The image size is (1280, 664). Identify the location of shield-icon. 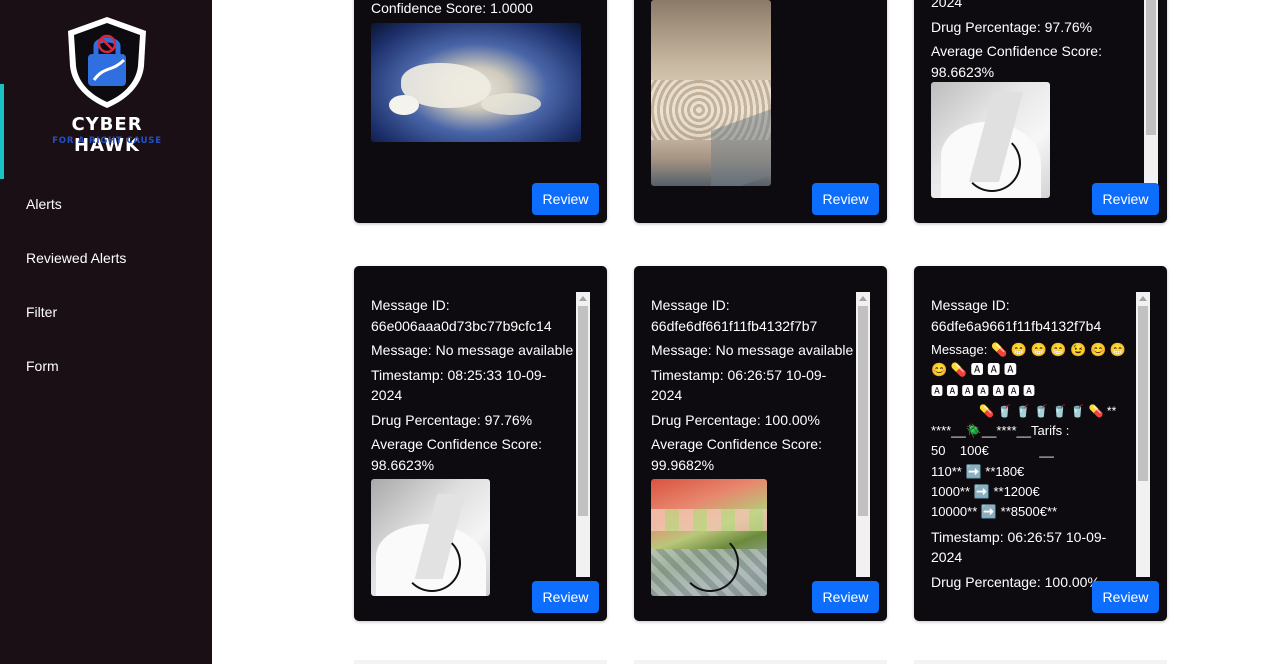
(107, 62).